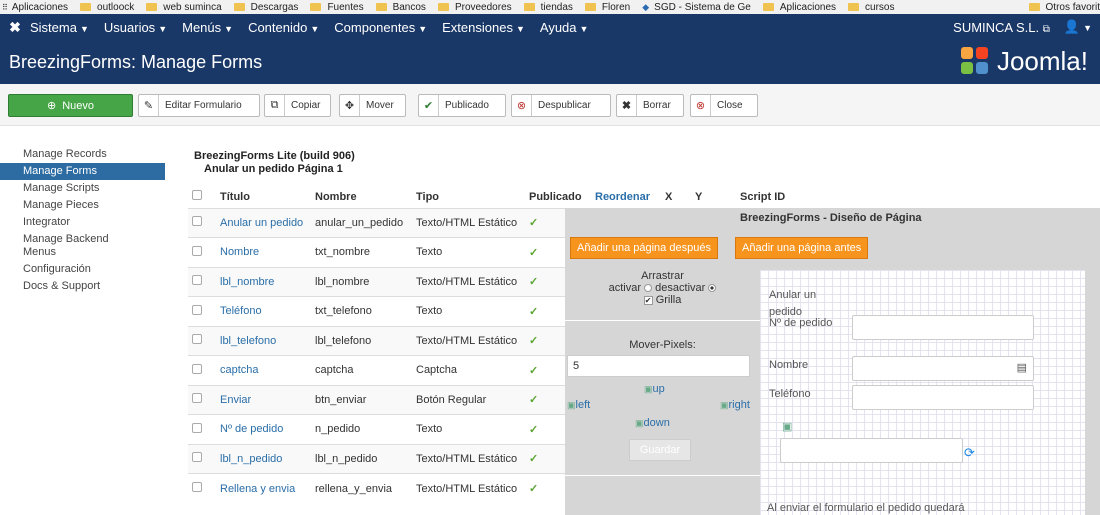  Describe the element at coordinates (82, 188) in the screenshot. I see `sidebar-item-manage-scripts: Manage Scripts` at that location.